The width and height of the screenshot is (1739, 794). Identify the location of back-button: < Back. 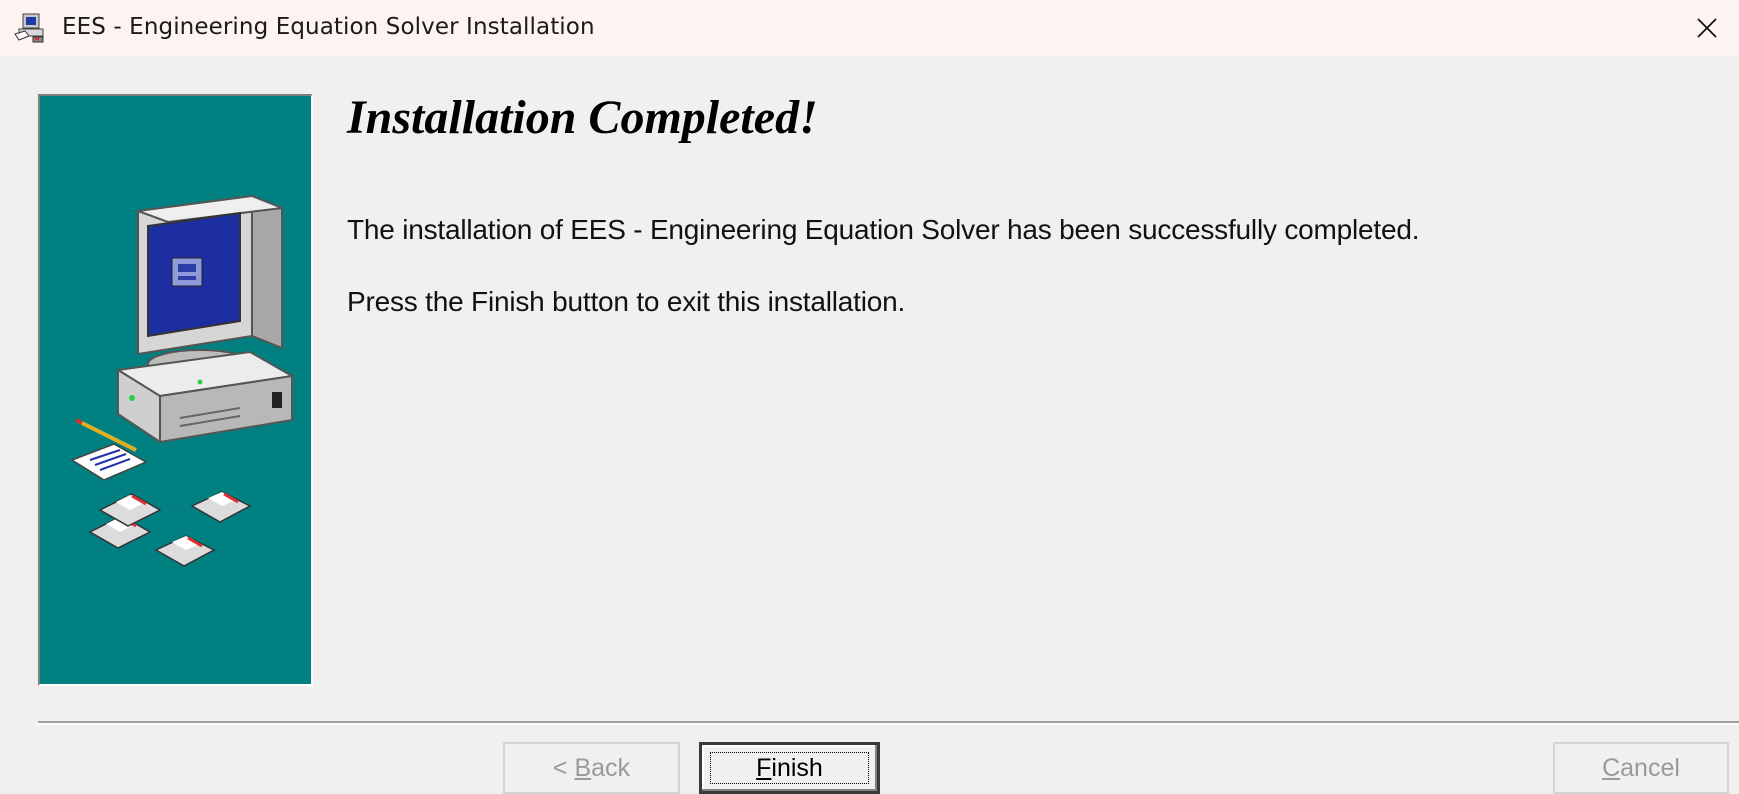
(591, 768).